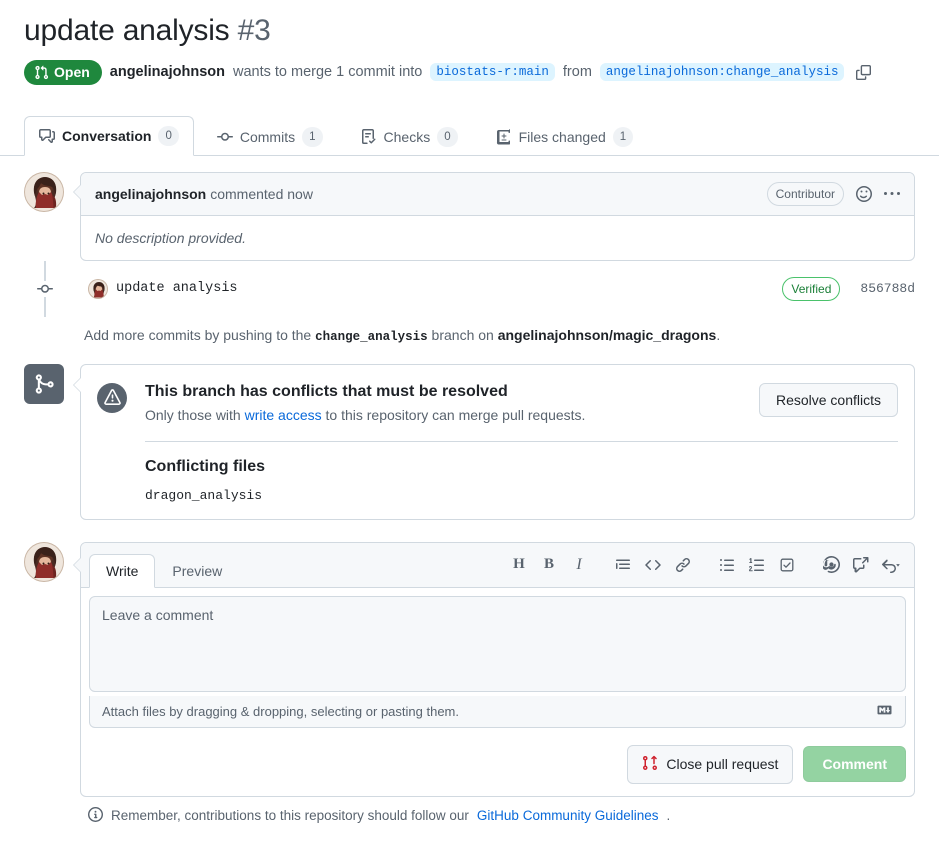 This screenshot has width=939, height=848. I want to click on quote-icon, so click(623, 565).